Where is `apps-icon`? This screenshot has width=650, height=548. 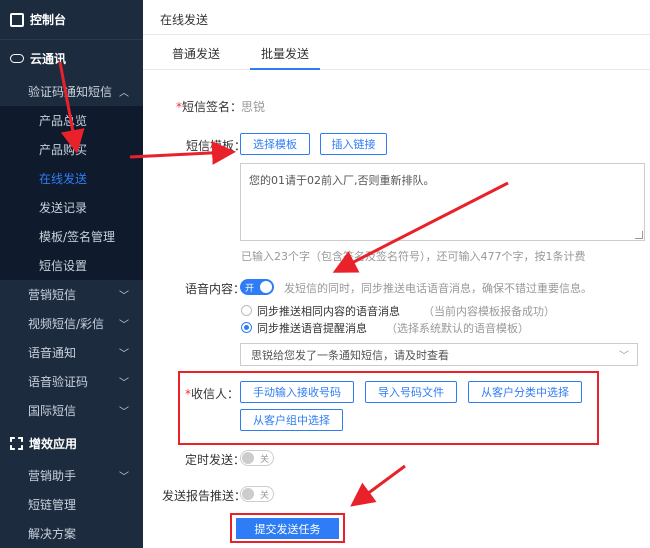 apps-icon is located at coordinates (16, 443).